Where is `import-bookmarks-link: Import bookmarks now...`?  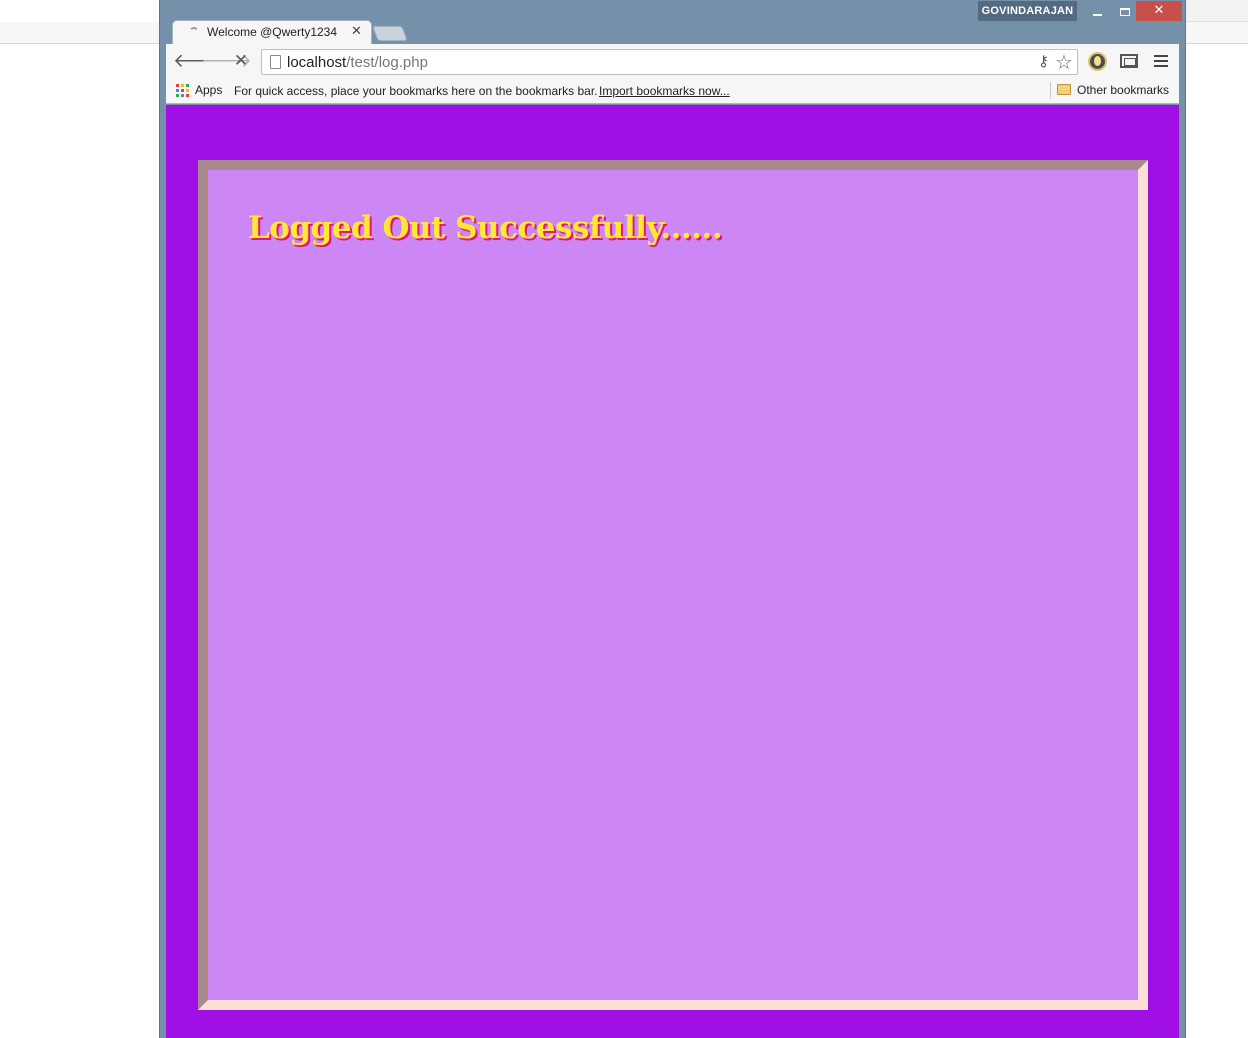
import-bookmarks-link: Import bookmarks now... is located at coordinates (664, 91).